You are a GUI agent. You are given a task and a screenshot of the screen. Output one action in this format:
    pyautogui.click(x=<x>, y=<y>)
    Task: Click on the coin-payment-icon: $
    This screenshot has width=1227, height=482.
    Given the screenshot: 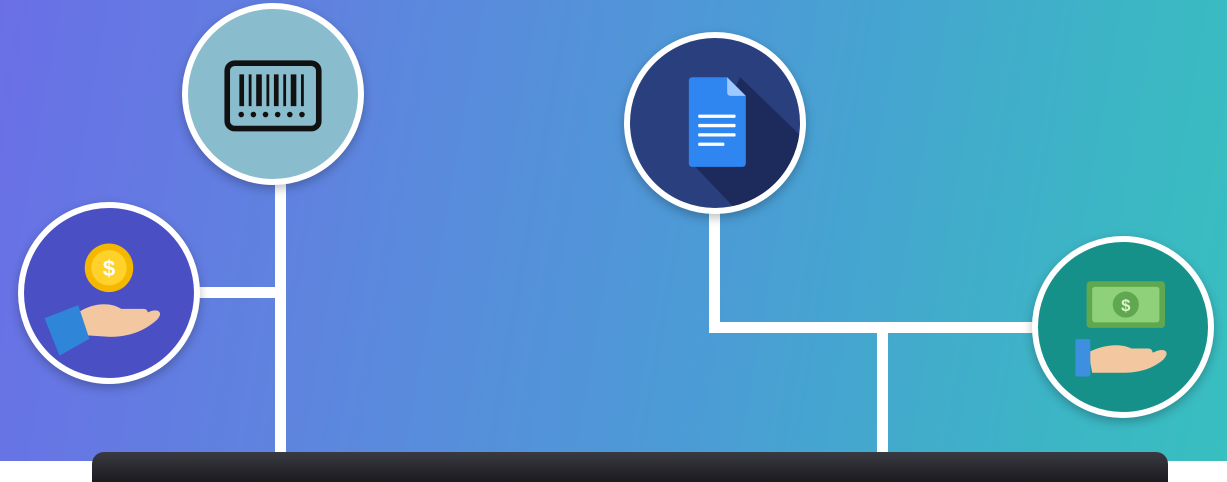 What is the action you would take?
    pyautogui.click(x=102, y=299)
    